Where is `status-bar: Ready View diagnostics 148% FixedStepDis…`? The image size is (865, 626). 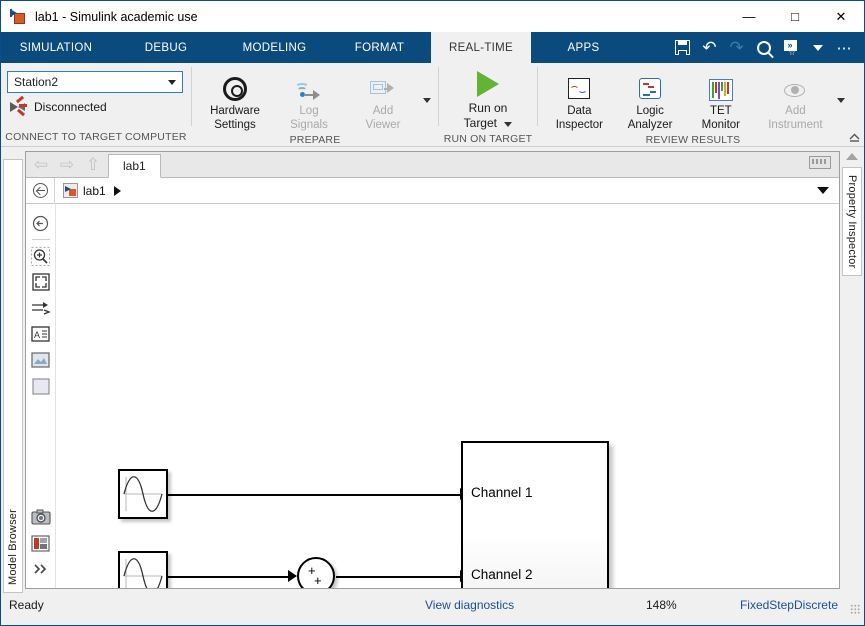
status-bar: Ready View diagnostics 148% FixedStepDis… is located at coordinates (432, 605).